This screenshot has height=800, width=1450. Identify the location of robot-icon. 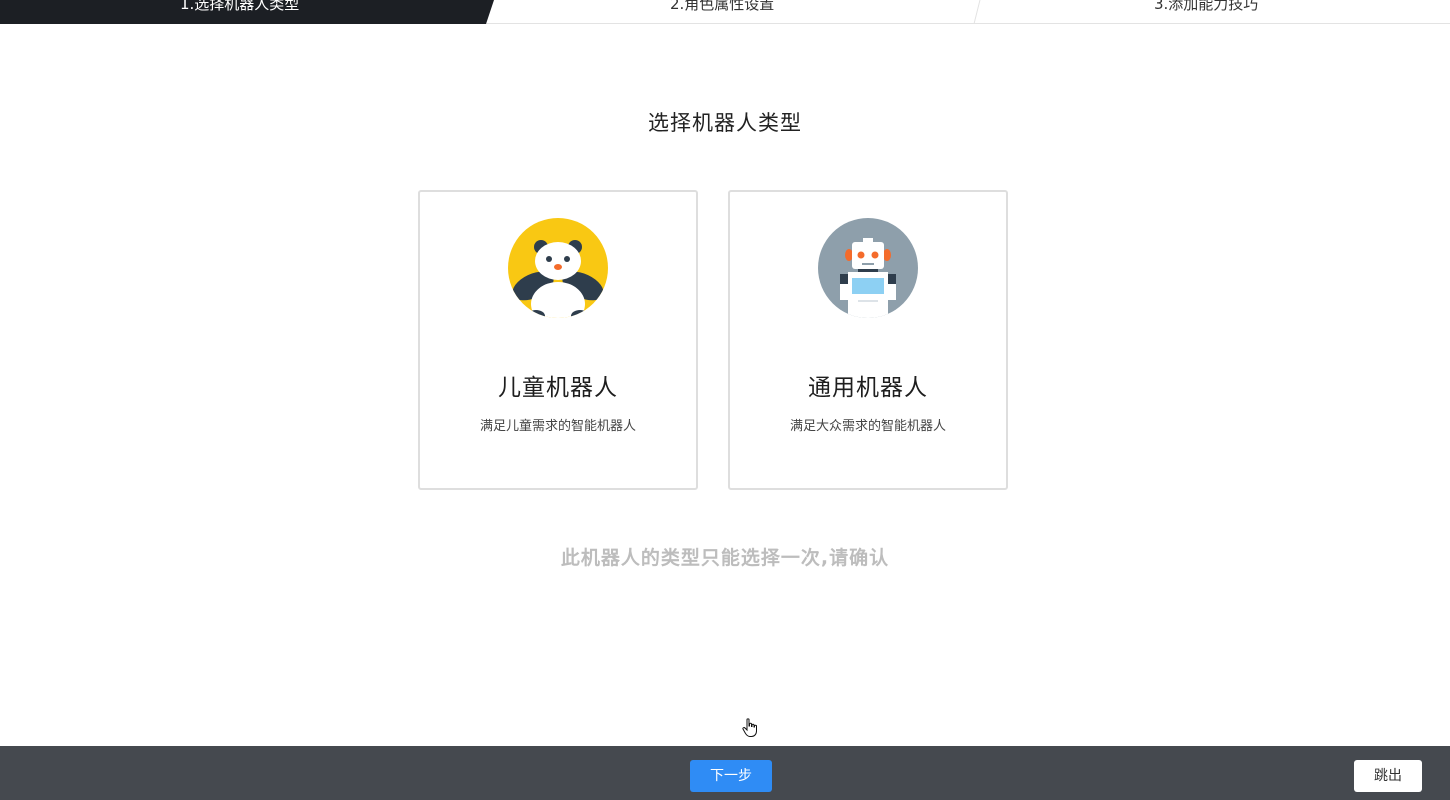
(868, 268).